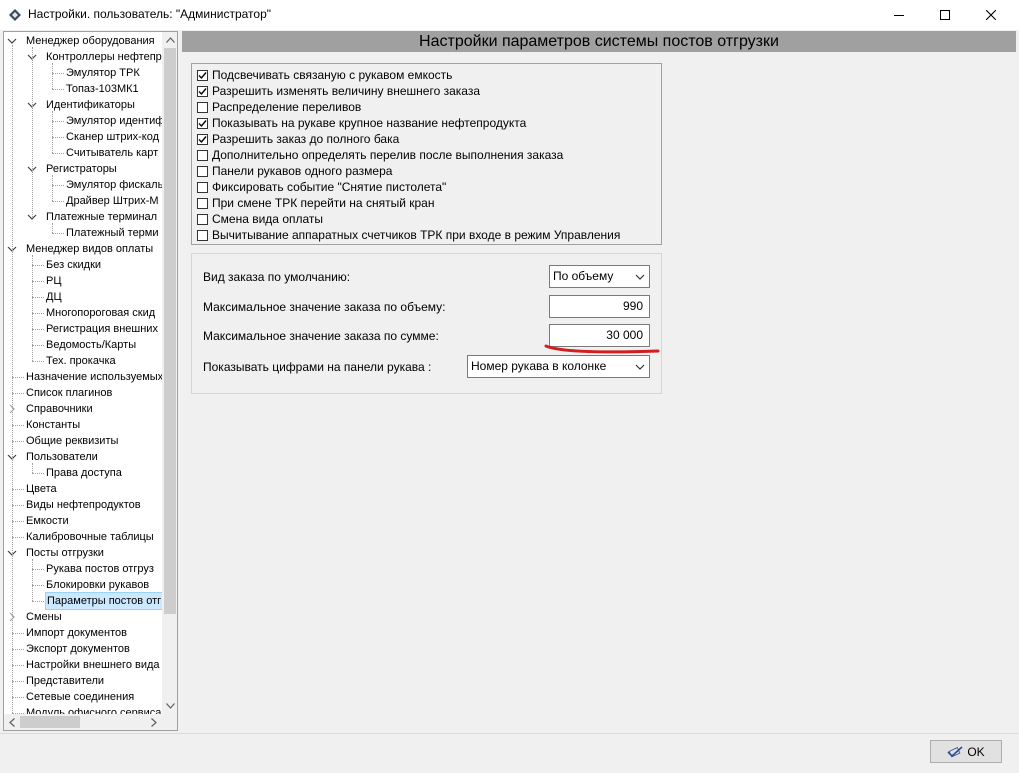 This screenshot has height=773, width=1019. What do you see at coordinates (83, 722) in the screenshot?
I see `tree-horizontal-scrollbar` at bounding box center [83, 722].